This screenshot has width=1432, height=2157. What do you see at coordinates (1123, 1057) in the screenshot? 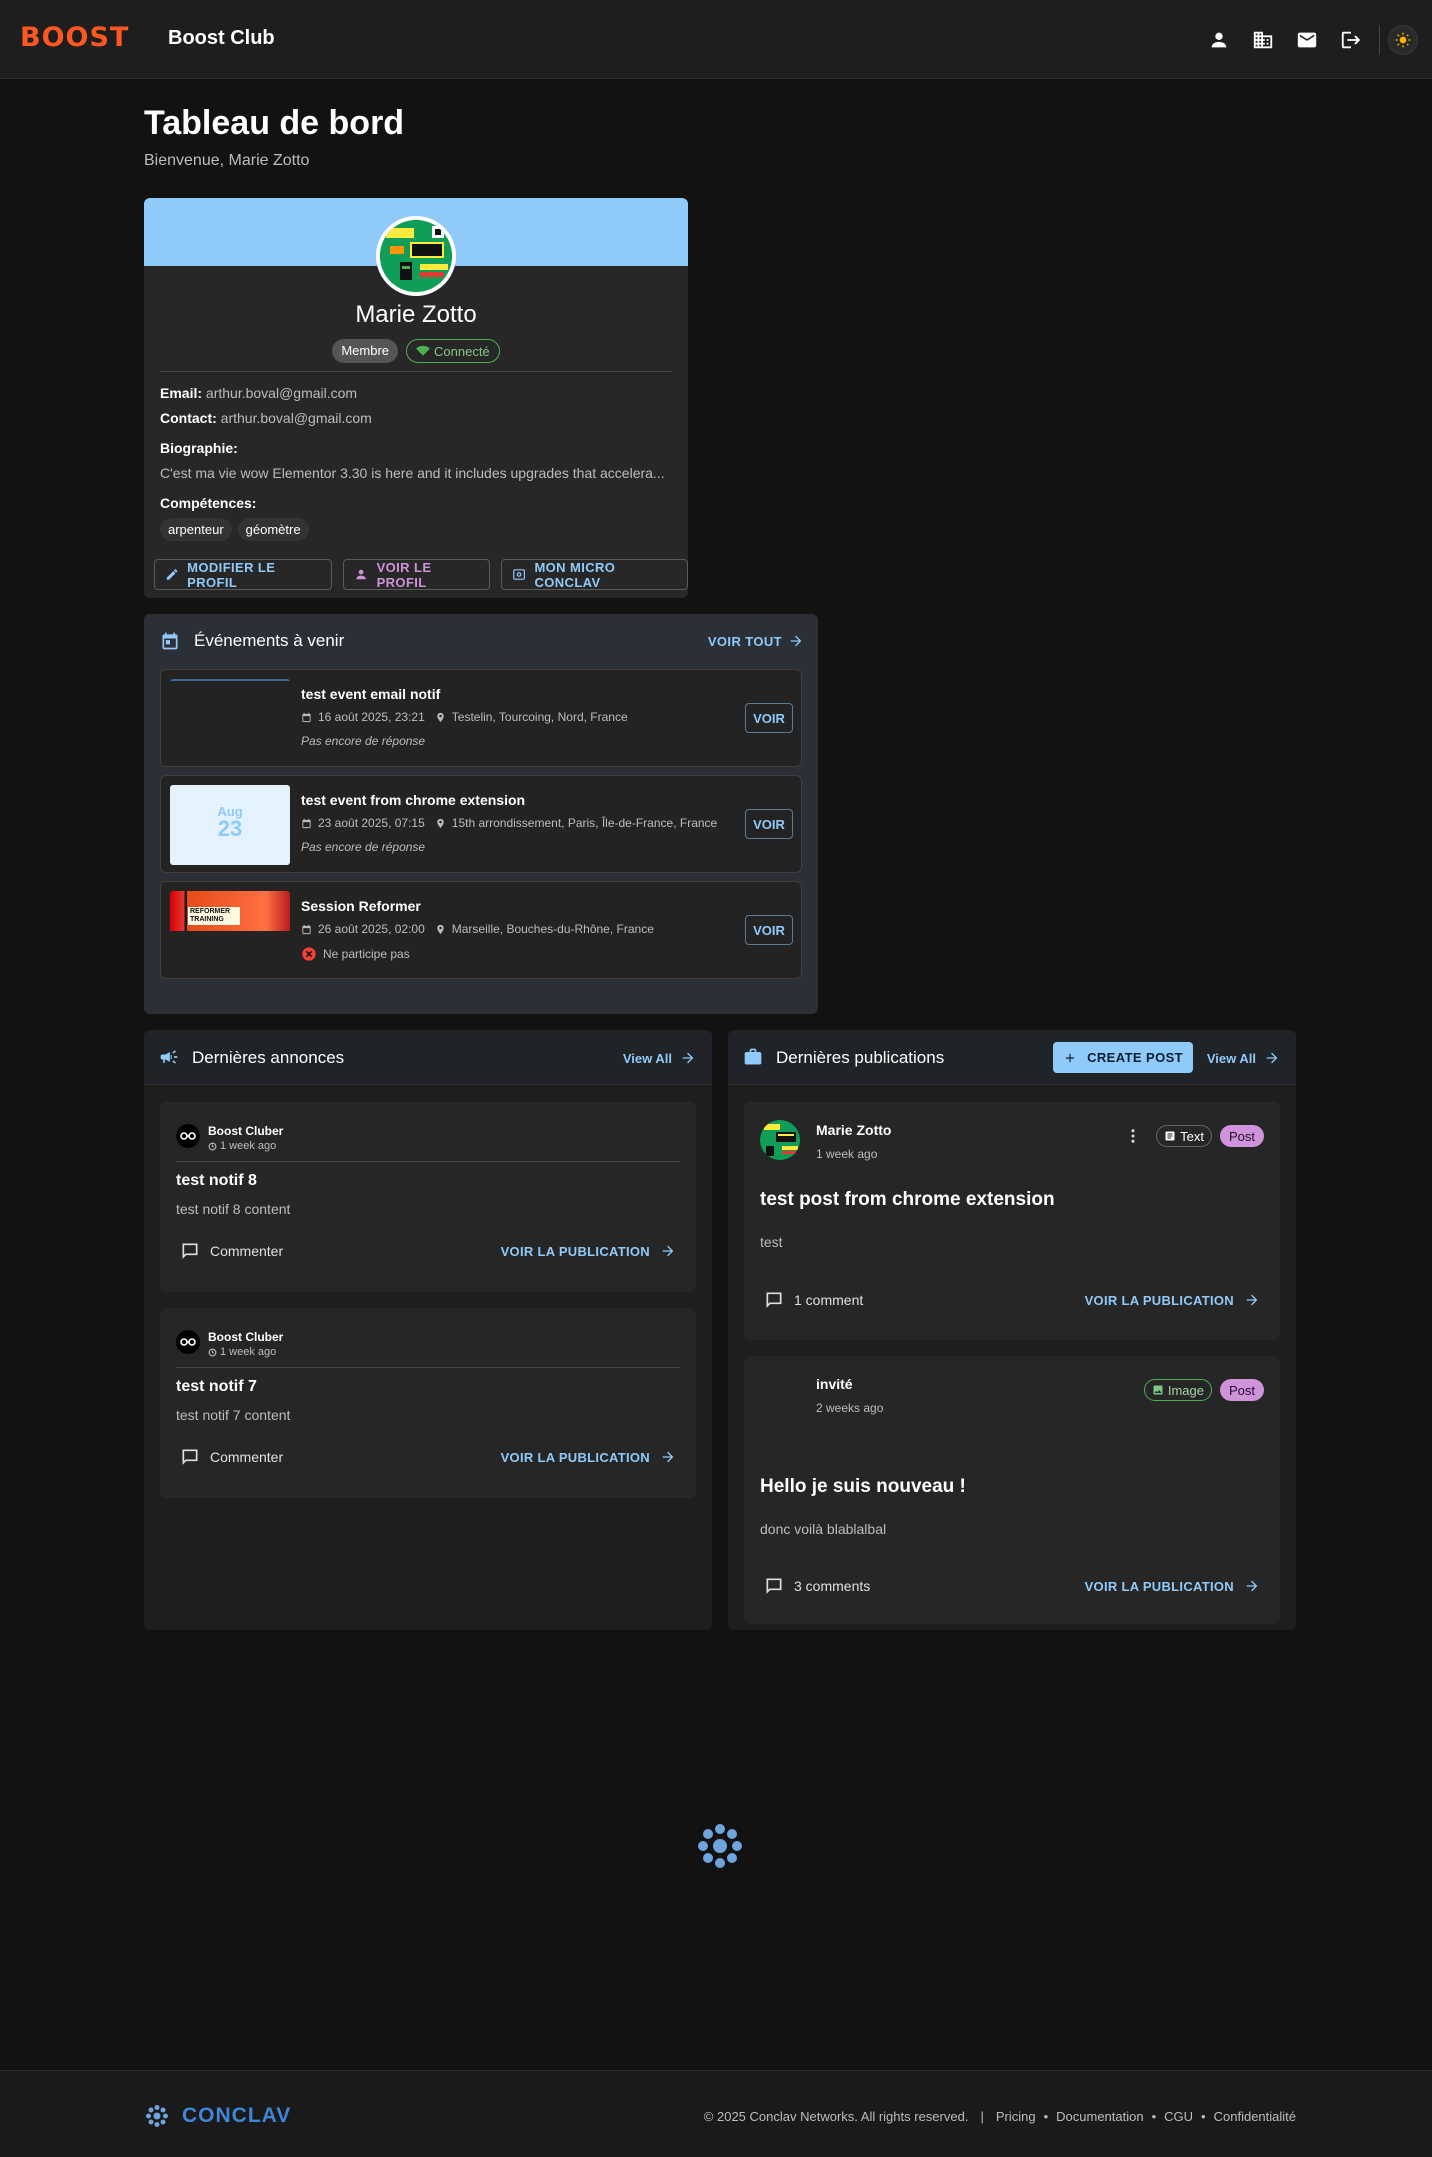
I see `create-post-button: CREATE POST` at bounding box center [1123, 1057].